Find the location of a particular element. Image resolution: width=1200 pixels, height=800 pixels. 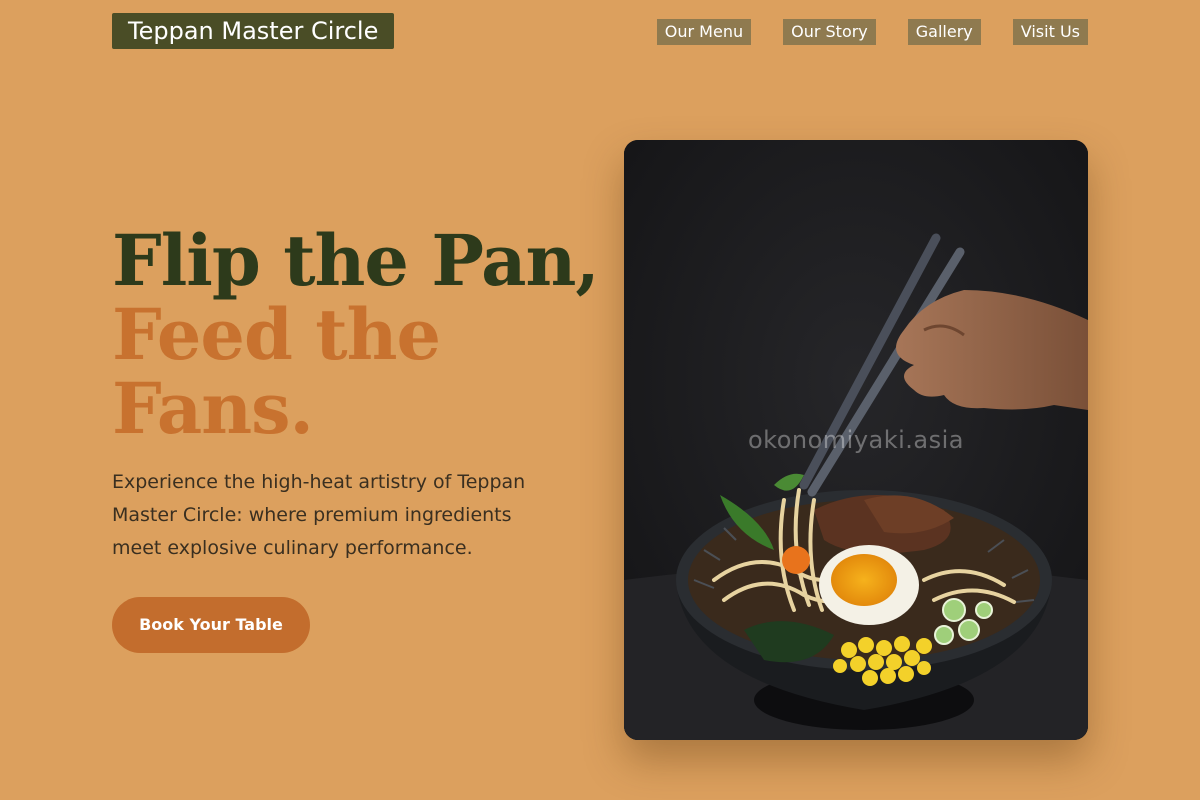

nav-gallery: Gallery is located at coordinates (944, 32).